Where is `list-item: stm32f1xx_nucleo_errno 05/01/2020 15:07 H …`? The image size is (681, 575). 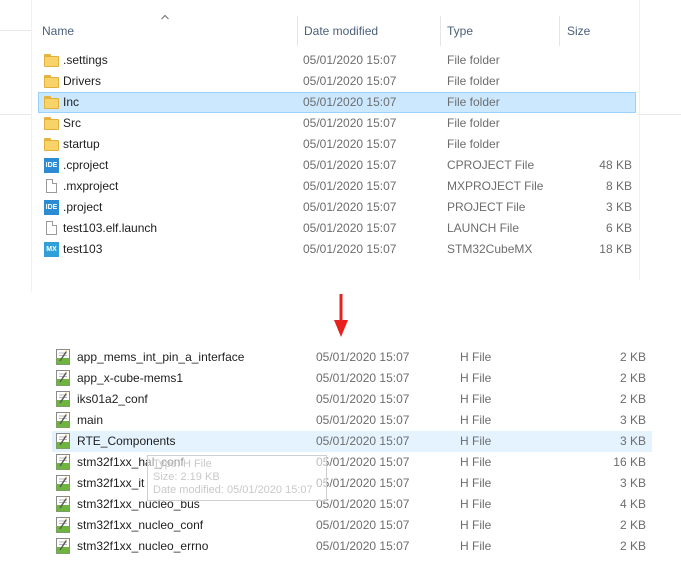 list-item: stm32f1xx_nucleo_errno 05/01/2020 15:07 H … is located at coordinates (352, 546).